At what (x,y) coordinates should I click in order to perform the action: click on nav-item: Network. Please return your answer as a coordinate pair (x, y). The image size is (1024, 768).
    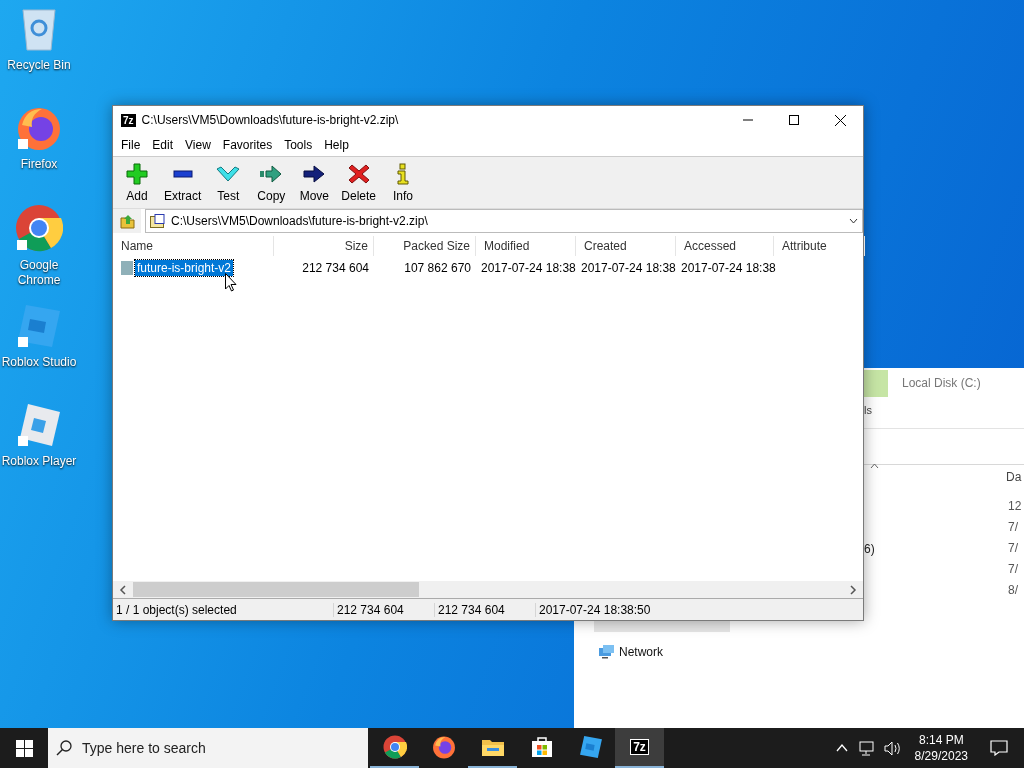
    Looking at the image, I should click on (641, 651).